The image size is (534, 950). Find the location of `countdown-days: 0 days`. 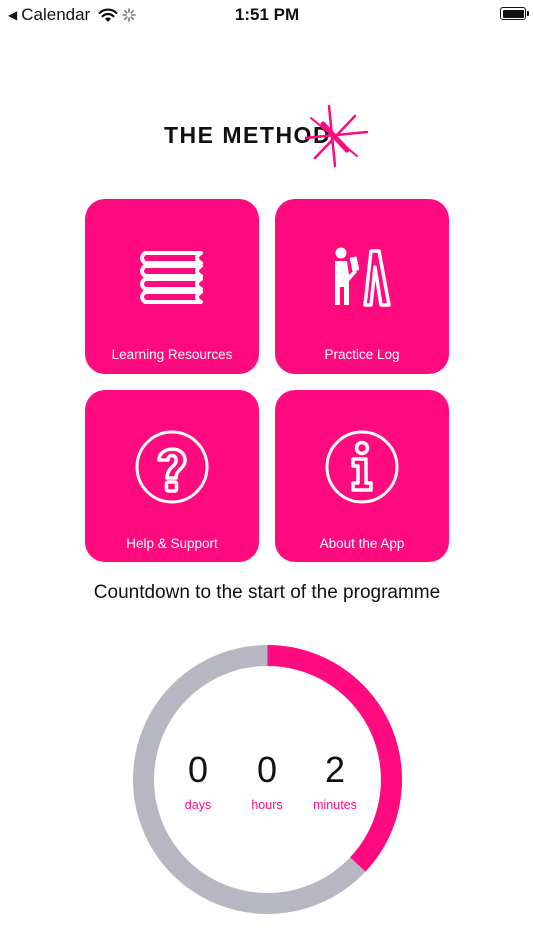

countdown-days: 0 days is located at coordinates (198, 781).